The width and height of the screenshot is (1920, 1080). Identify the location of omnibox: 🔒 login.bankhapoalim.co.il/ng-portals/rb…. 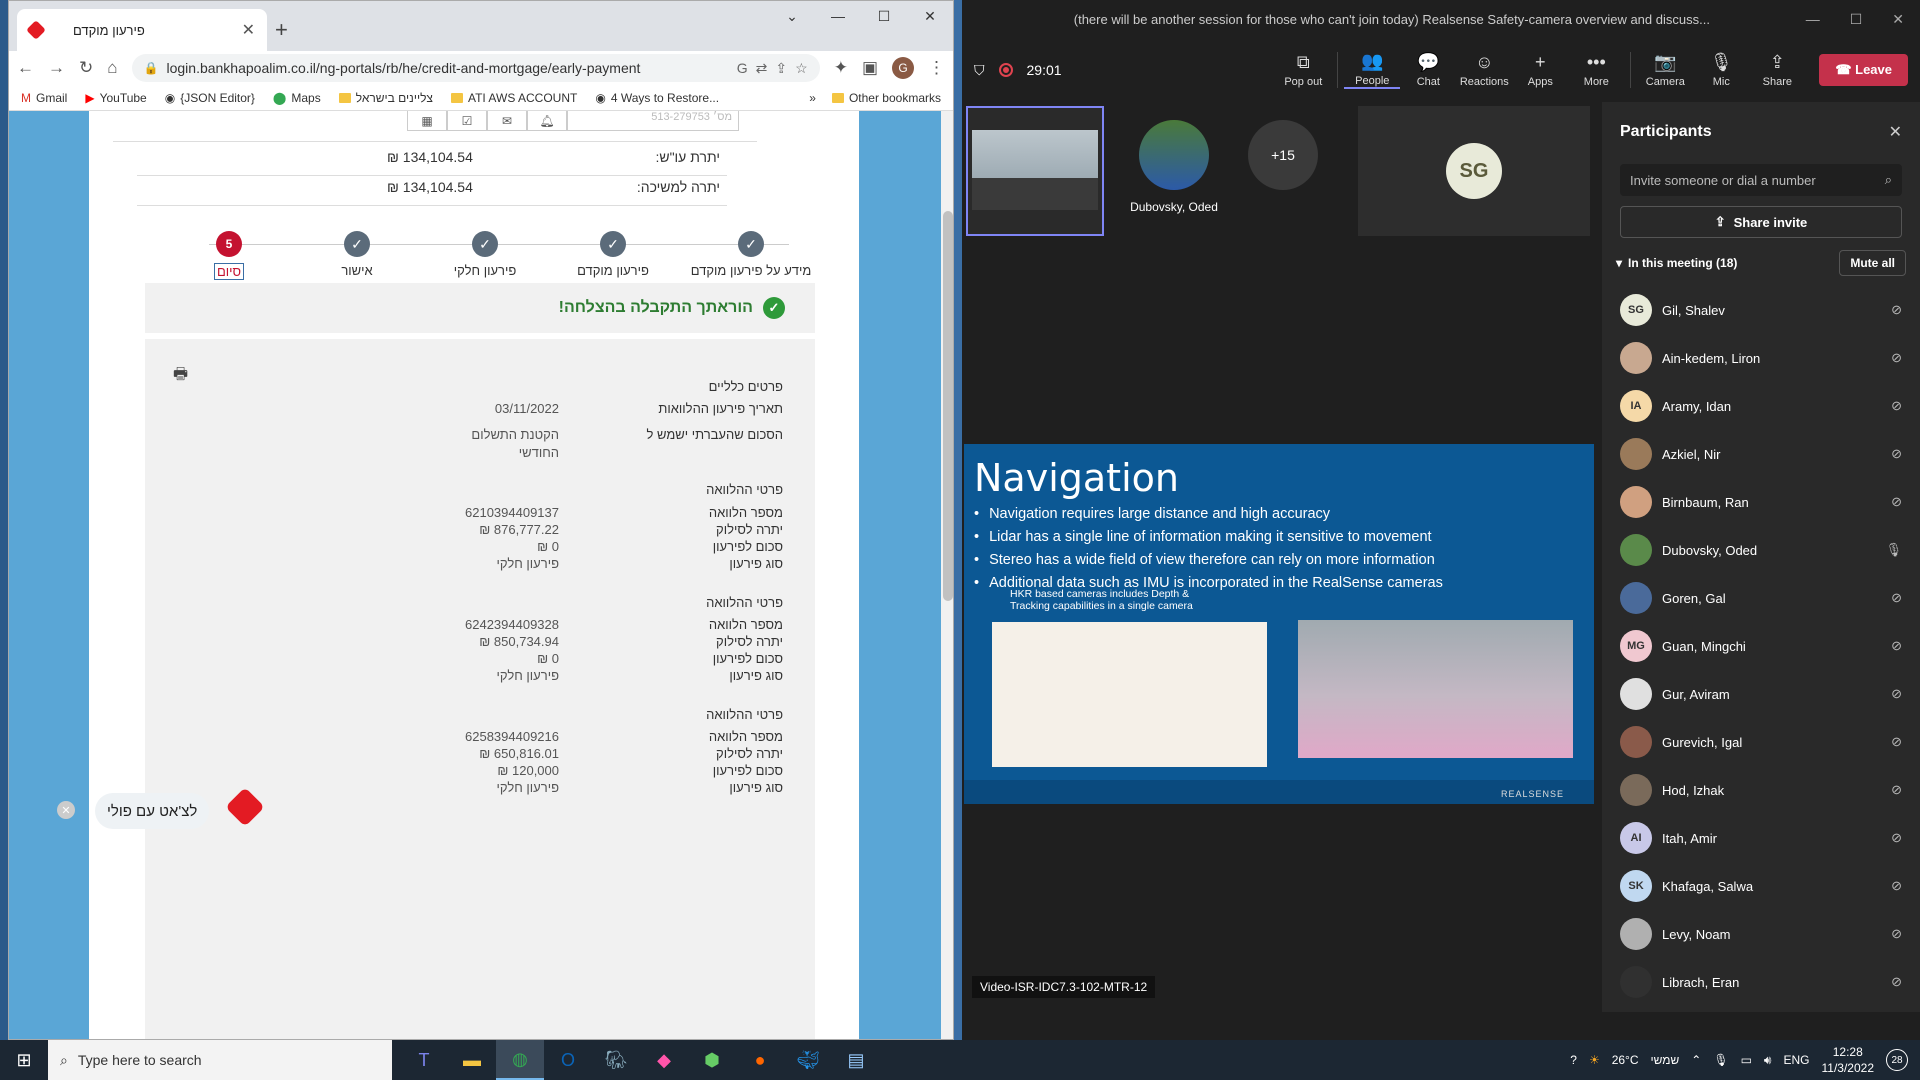
(475, 68).